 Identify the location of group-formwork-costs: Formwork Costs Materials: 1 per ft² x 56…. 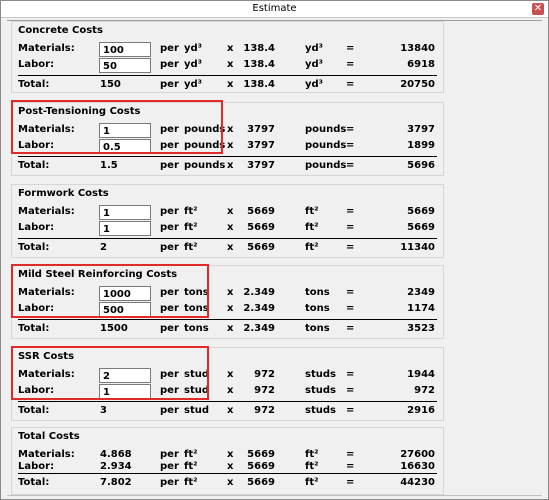
(227, 221).